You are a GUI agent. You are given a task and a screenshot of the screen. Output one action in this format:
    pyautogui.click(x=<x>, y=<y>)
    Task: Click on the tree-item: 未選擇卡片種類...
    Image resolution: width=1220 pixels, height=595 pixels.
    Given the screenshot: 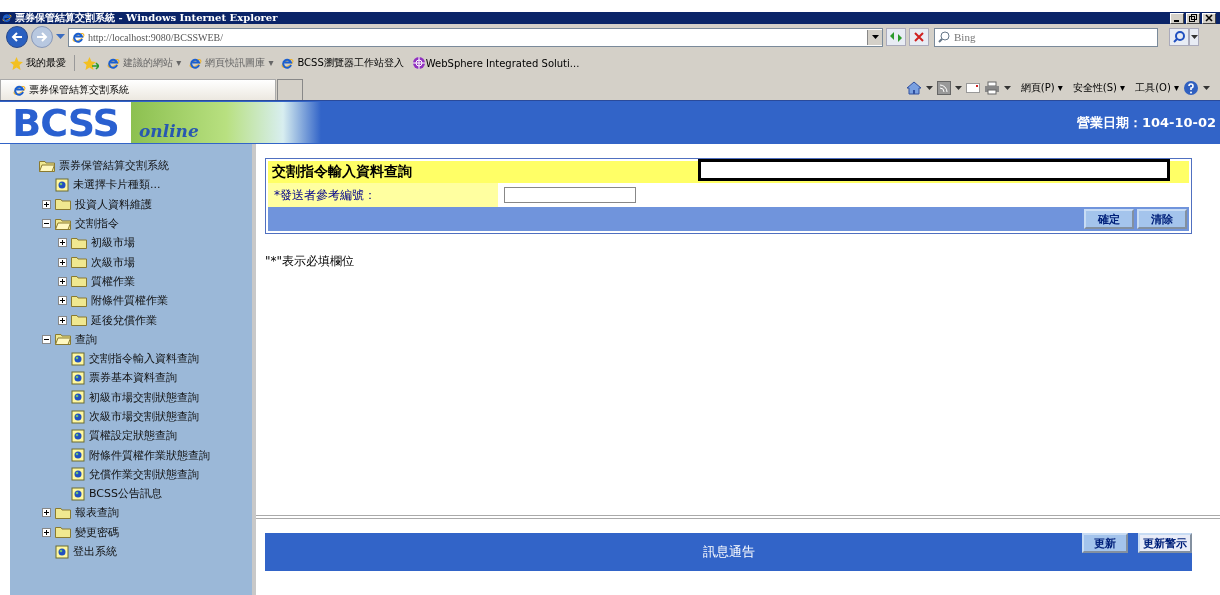 What is the action you would take?
    pyautogui.click(x=117, y=185)
    